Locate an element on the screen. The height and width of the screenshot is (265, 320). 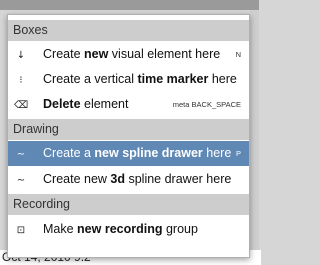
menu-item-delete-element: ⌫ Delete element meta BACK_SPACE is located at coordinates (128, 104).